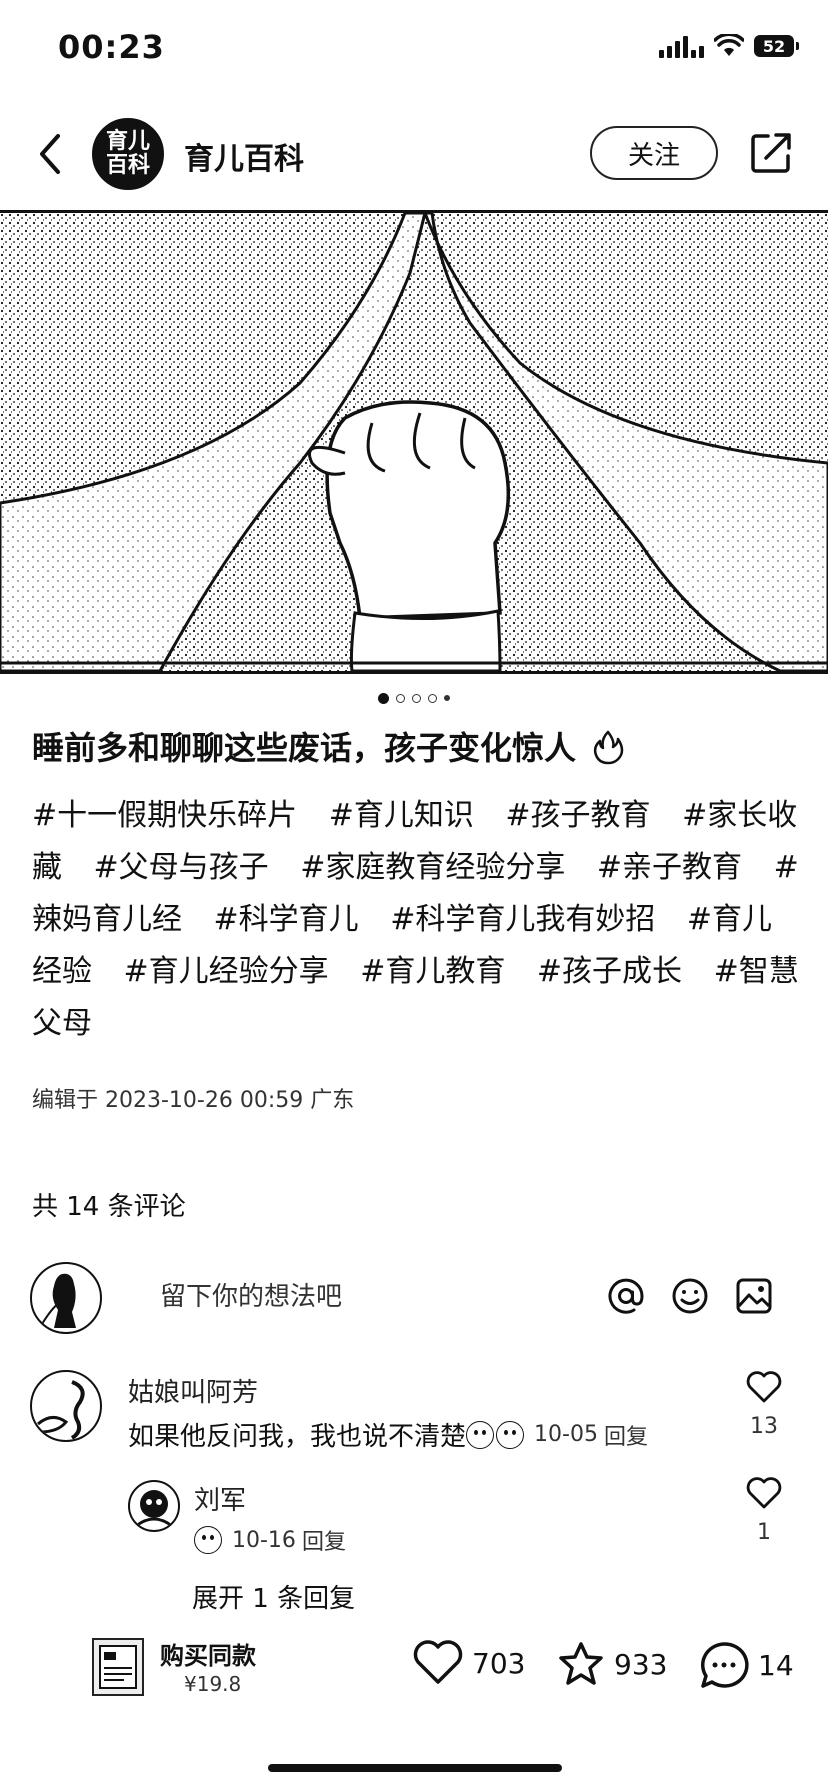  I want to click on carousel-indicator, so click(414, 698).